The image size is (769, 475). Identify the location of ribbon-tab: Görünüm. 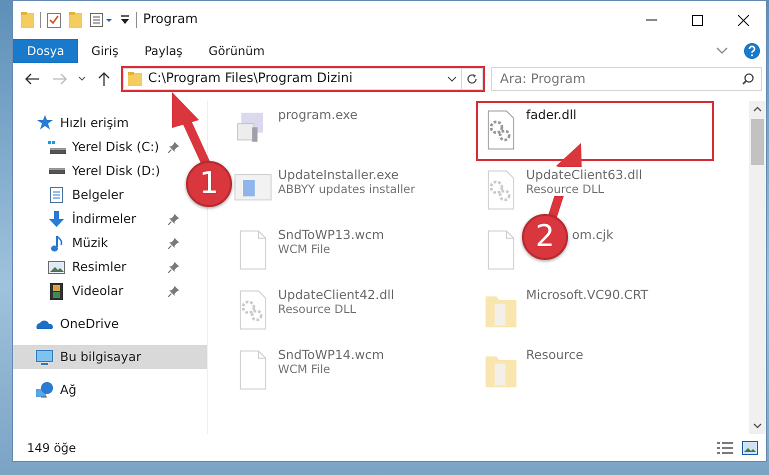
(237, 51).